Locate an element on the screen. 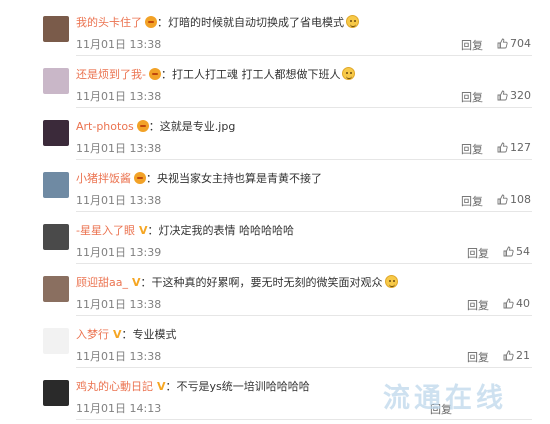  username-link: 还是烦到了我- is located at coordinates (111, 74).